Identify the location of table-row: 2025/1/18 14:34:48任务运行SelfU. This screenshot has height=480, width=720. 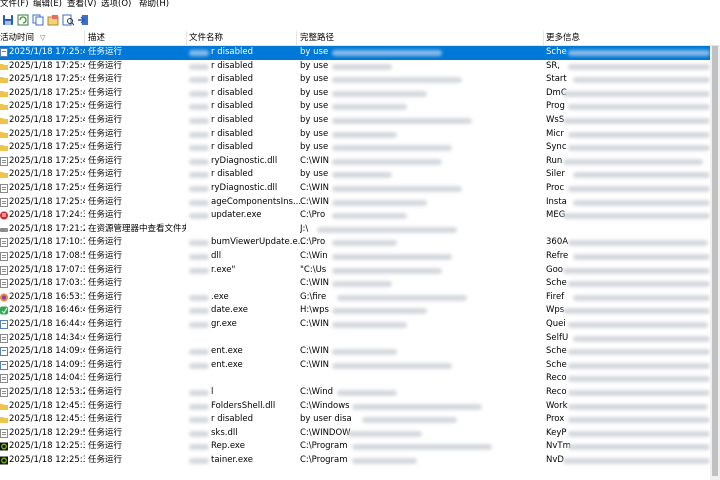
(355, 339).